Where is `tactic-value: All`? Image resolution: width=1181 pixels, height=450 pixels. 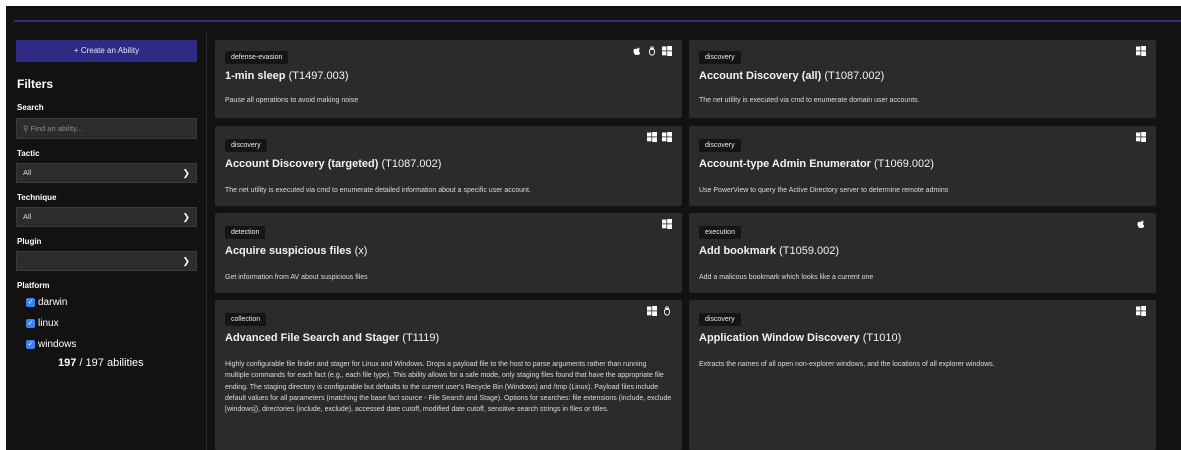
tactic-value: All is located at coordinates (27, 172).